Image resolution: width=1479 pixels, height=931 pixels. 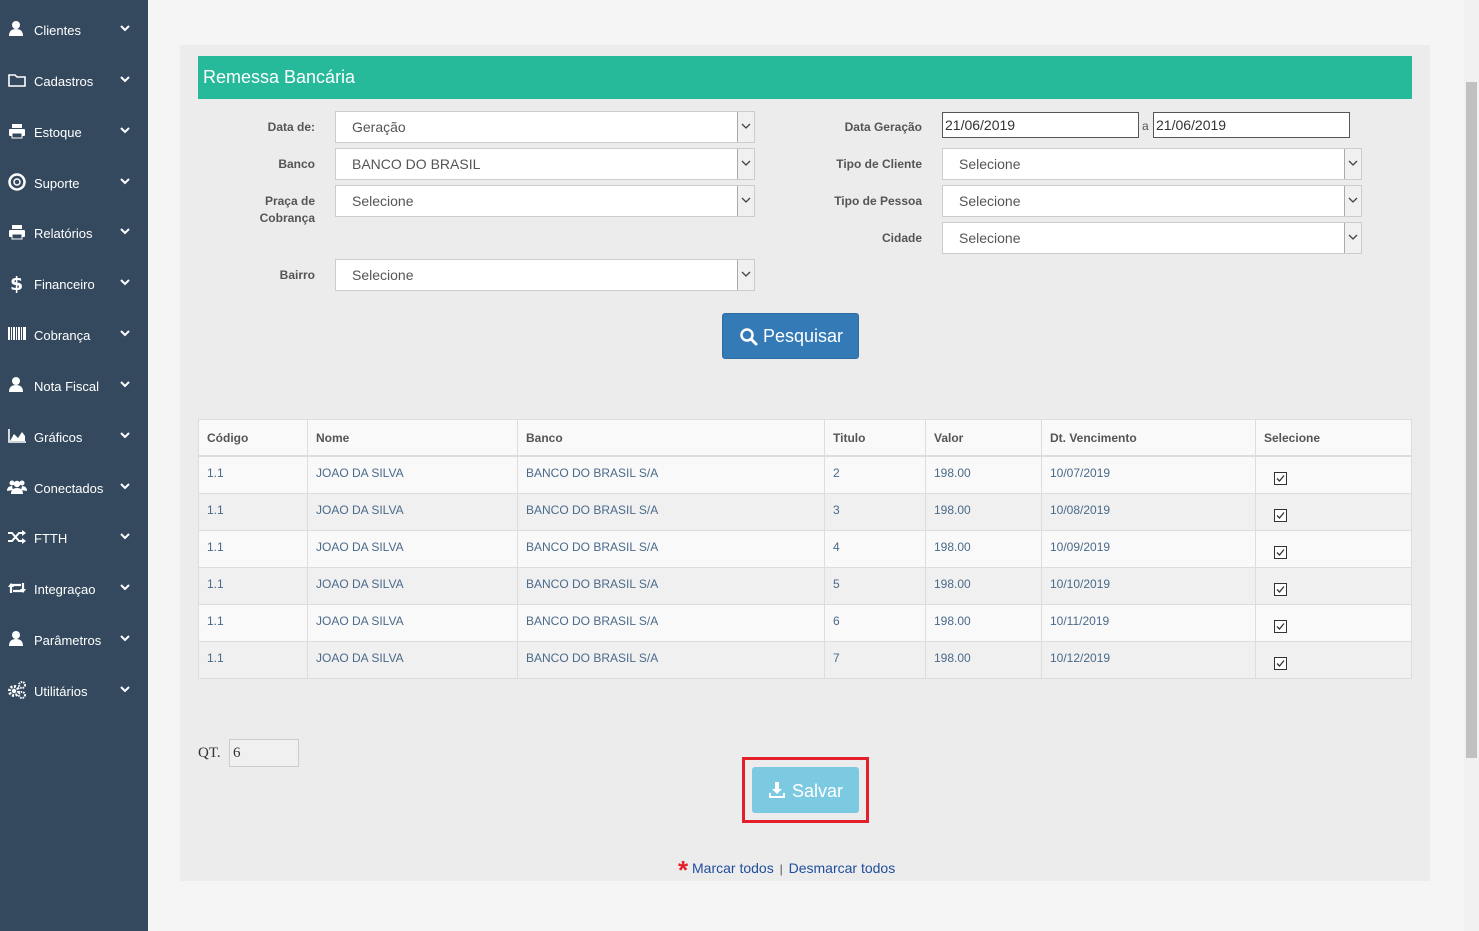 What do you see at coordinates (983, 438) in the screenshot?
I see `column-header-valor: Valor` at bounding box center [983, 438].